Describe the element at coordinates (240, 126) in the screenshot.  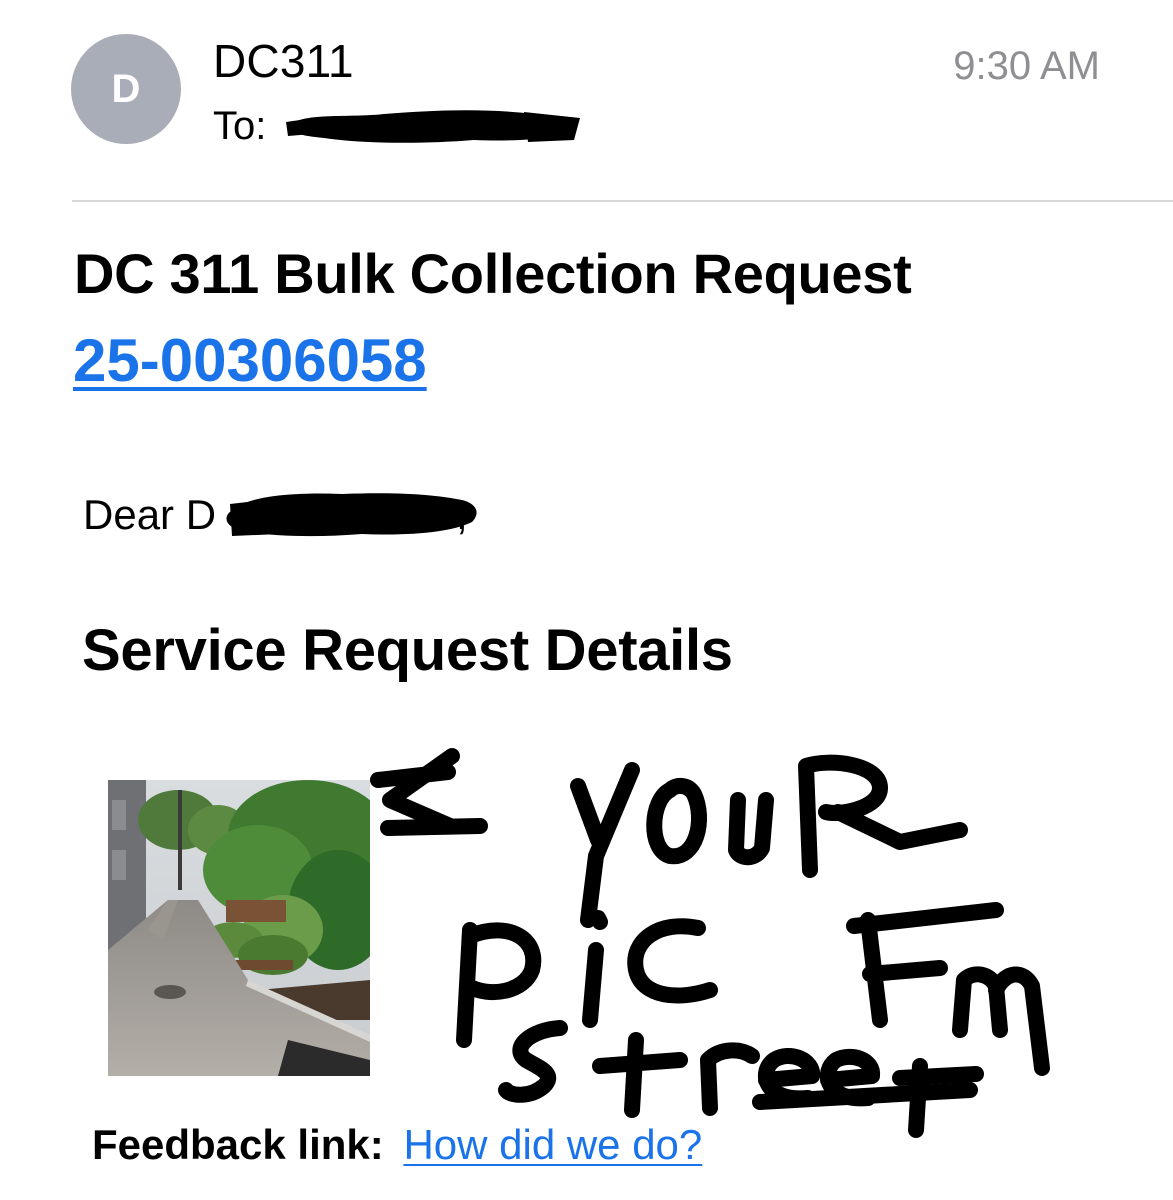
I see `recipient-label: To:` at that location.